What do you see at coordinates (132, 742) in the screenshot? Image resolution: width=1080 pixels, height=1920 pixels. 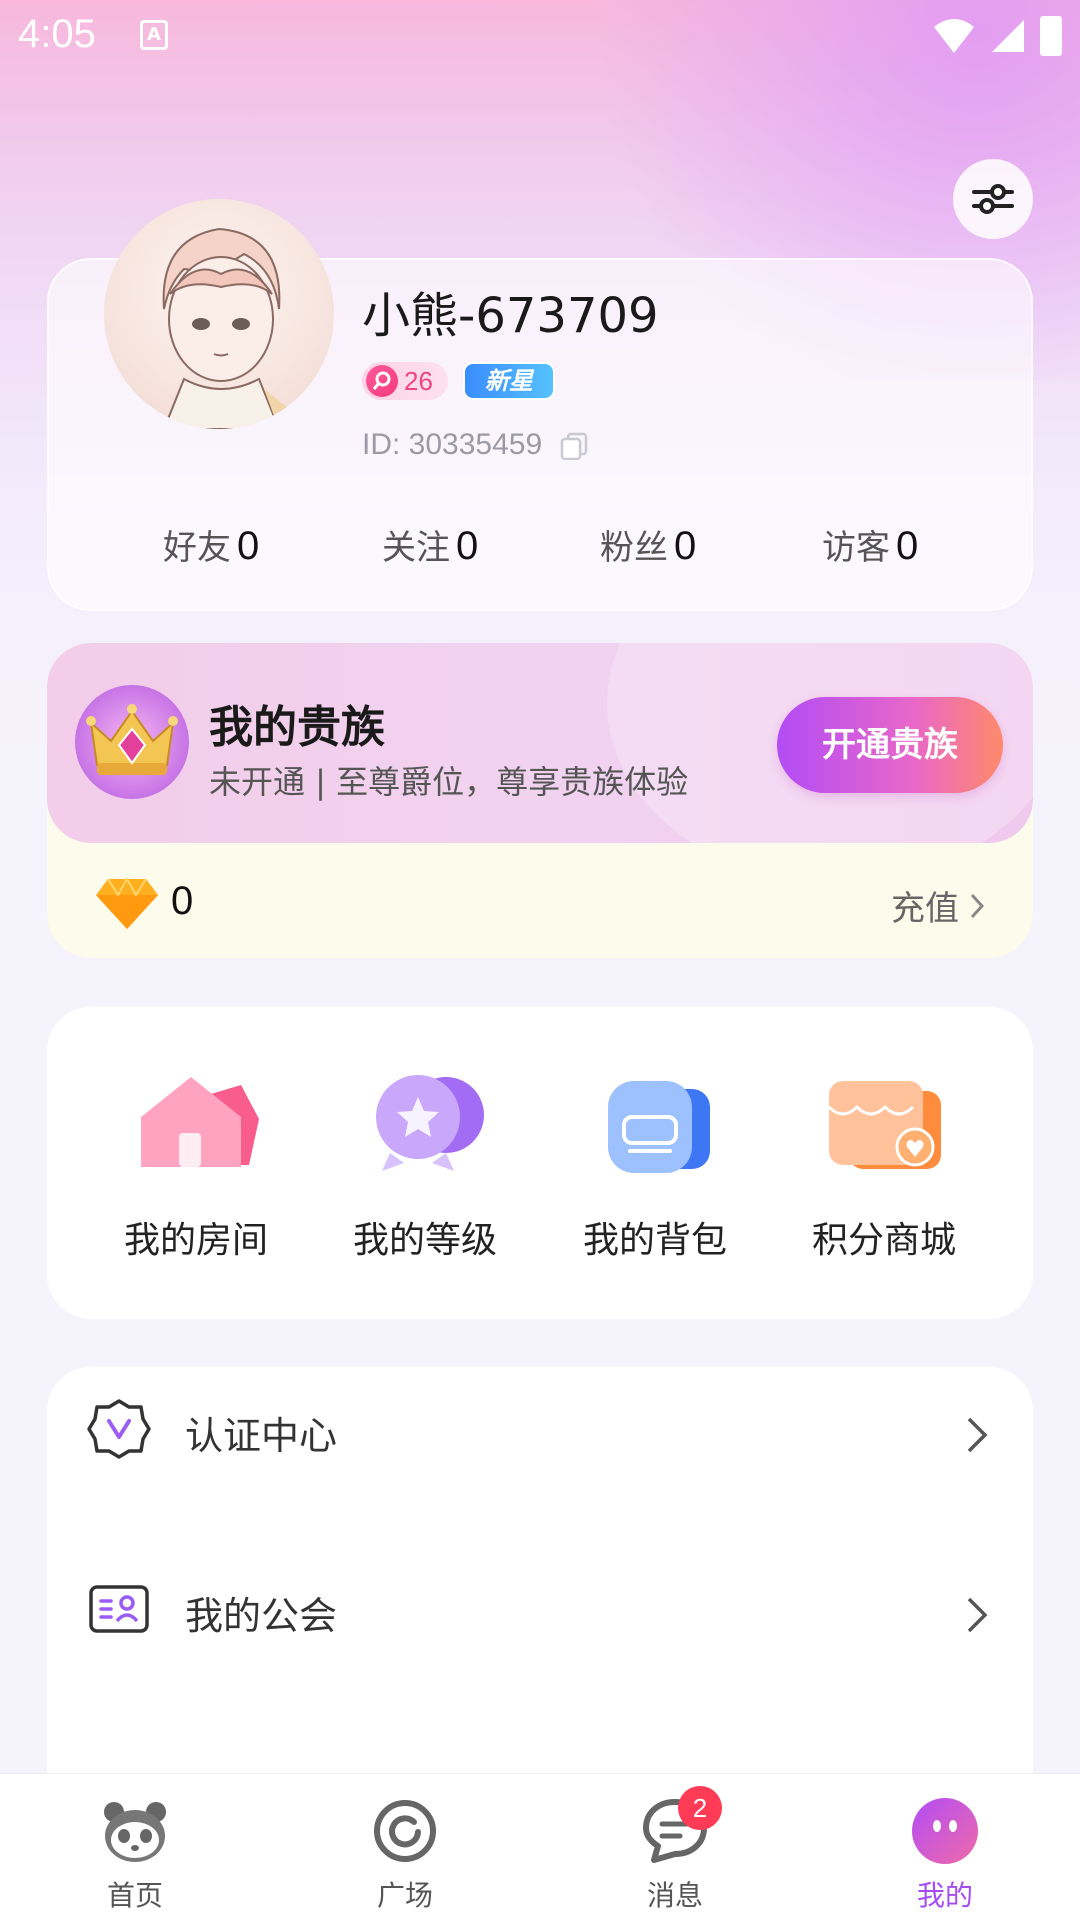 I see `crown-icon` at bounding box center [132, 742].